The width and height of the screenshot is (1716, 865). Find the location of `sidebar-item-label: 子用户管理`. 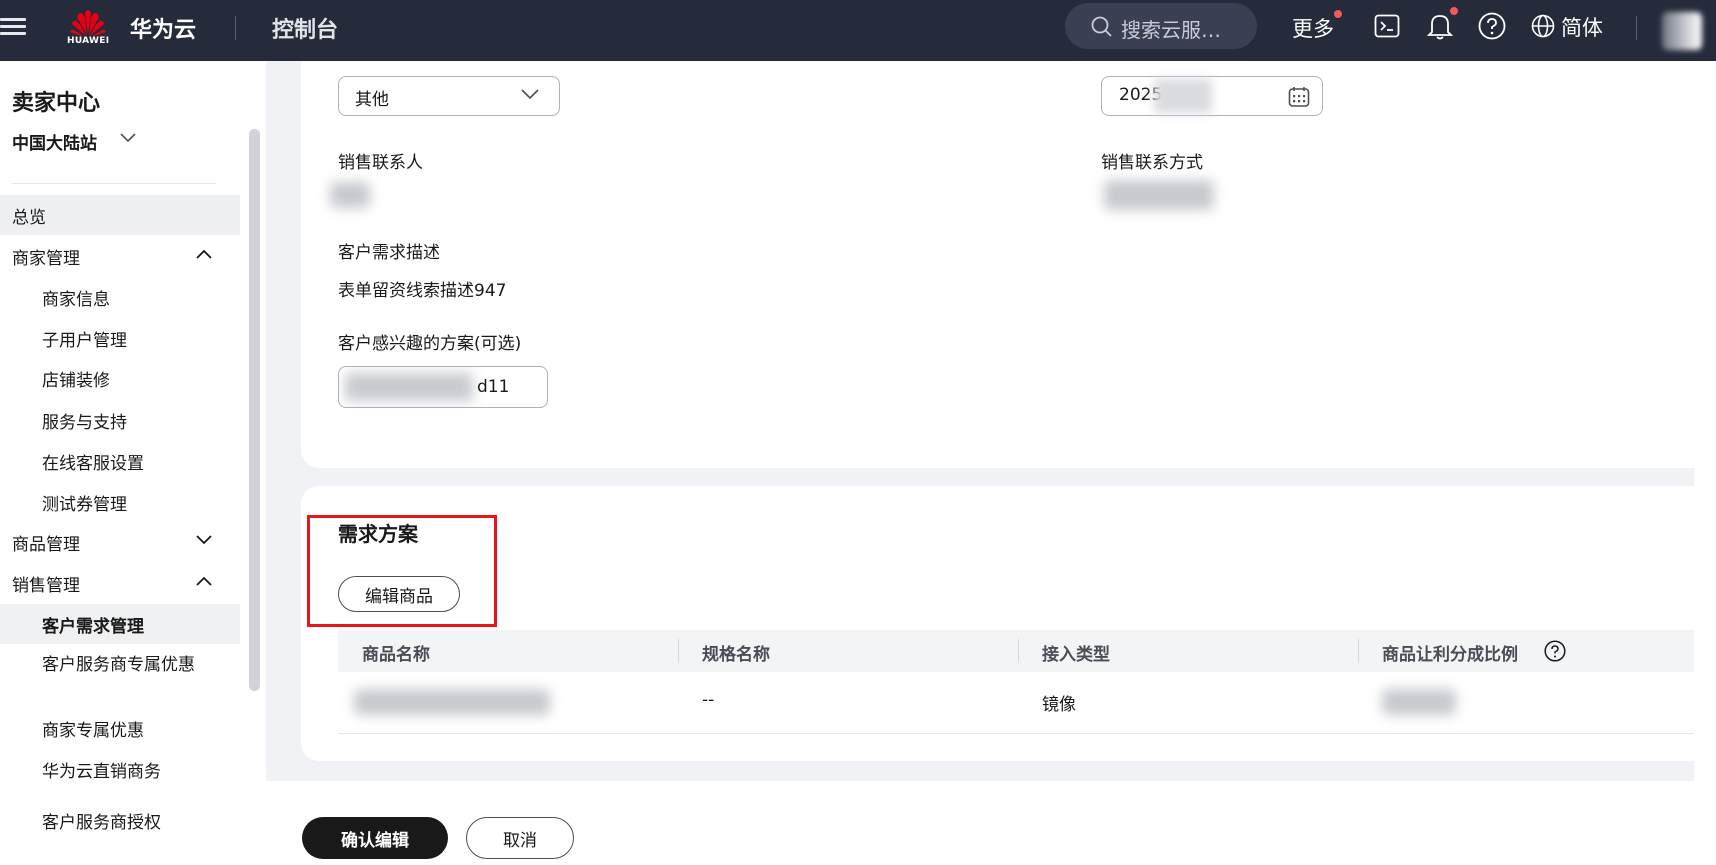

sidebar-item-label: 子用户管理 is located at coordinates (84, 341).